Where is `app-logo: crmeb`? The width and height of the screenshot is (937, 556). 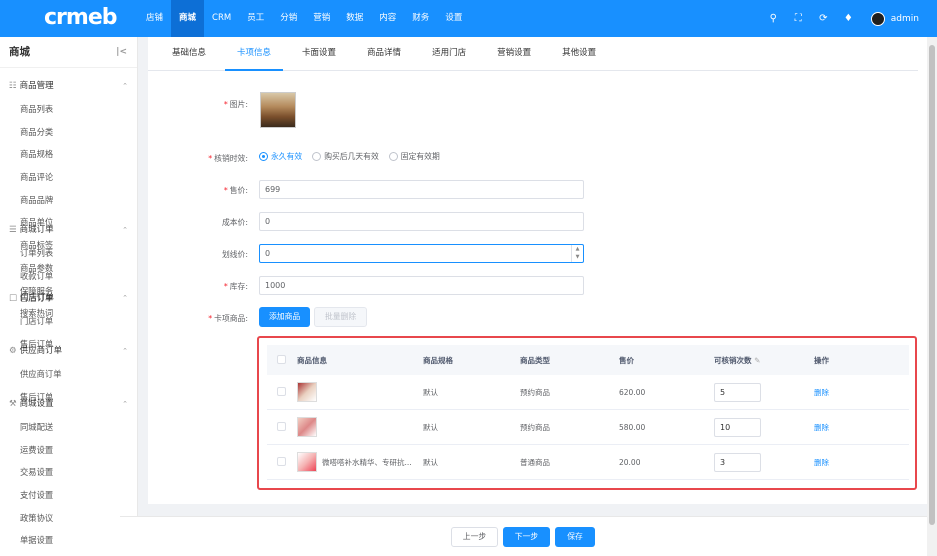
app-logo: crmeb is located at coordinates (80, 17).